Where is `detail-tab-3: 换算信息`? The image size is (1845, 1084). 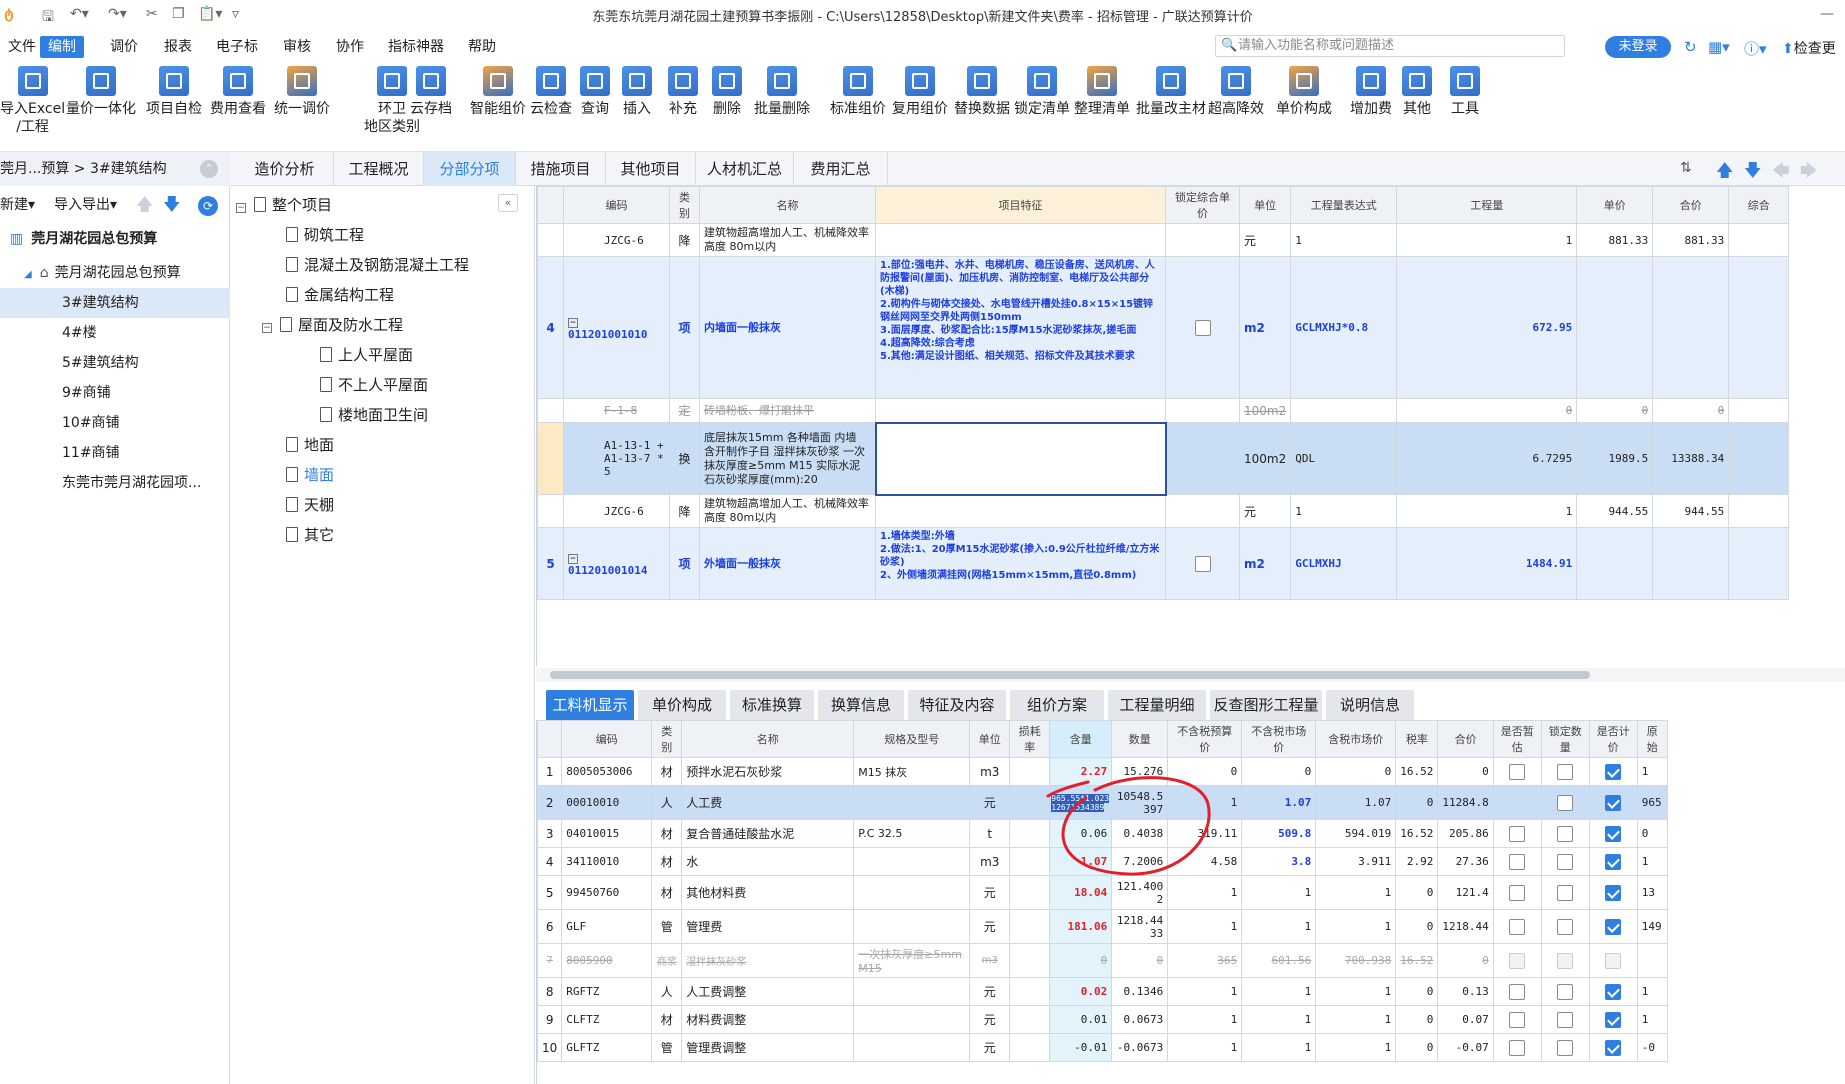
detail-tab-3: 换算信息 is located at coordinates (861, 705).